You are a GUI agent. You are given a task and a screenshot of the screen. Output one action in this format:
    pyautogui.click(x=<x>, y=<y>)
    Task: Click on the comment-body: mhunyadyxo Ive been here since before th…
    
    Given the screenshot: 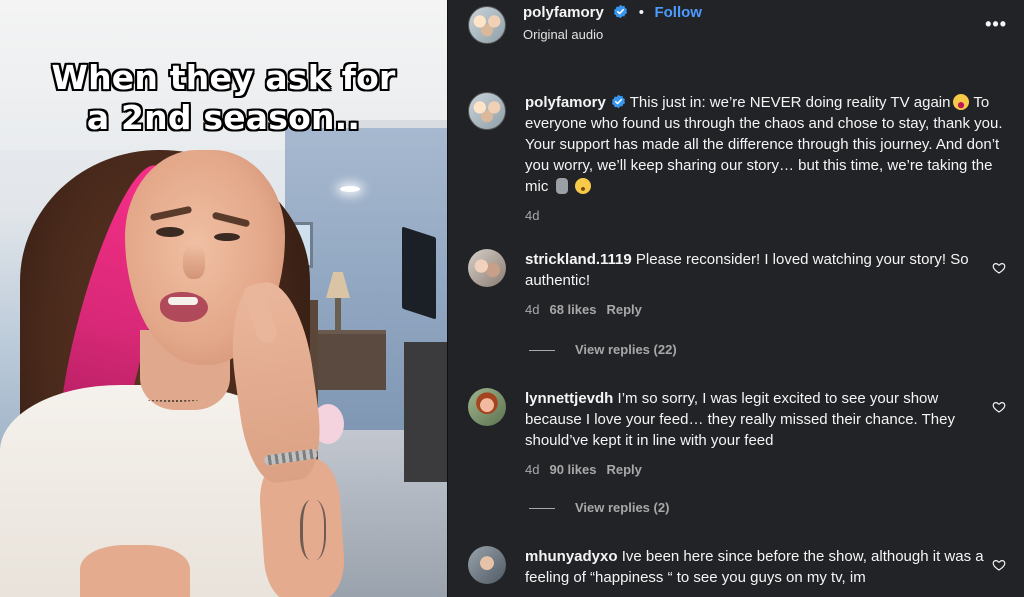 What is the action you would take?
    pyautogui.click(x=756, y=567)
    